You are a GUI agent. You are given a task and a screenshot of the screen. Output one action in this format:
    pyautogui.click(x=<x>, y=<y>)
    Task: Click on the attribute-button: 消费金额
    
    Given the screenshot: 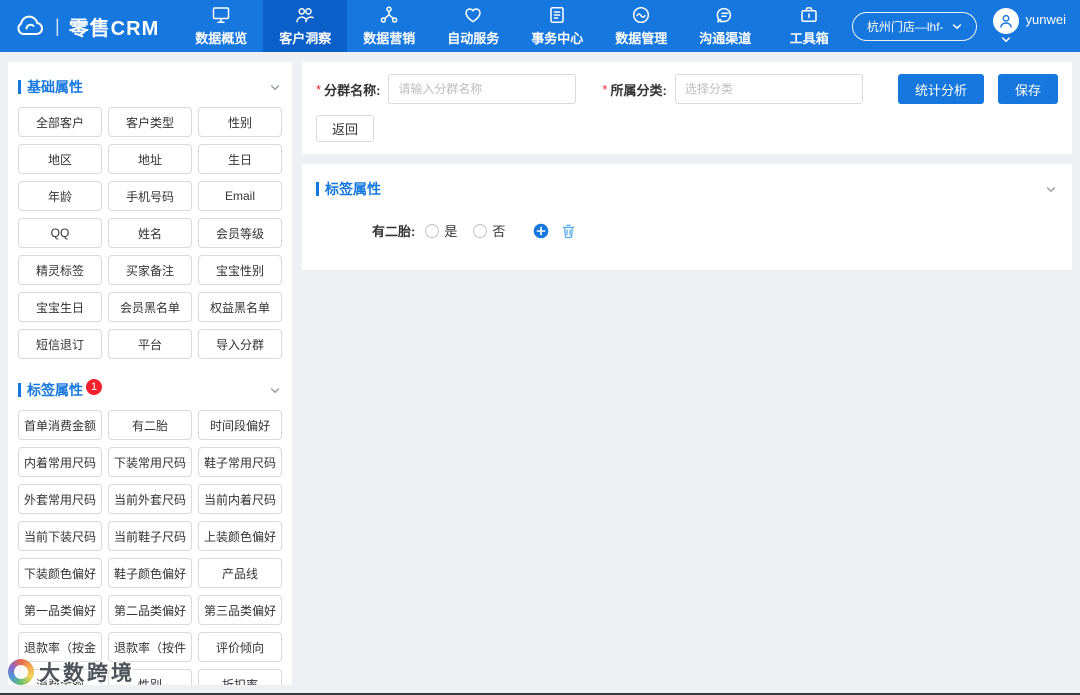 What is the action you would take?
    pyautogui.click(x=60, y=677)
    